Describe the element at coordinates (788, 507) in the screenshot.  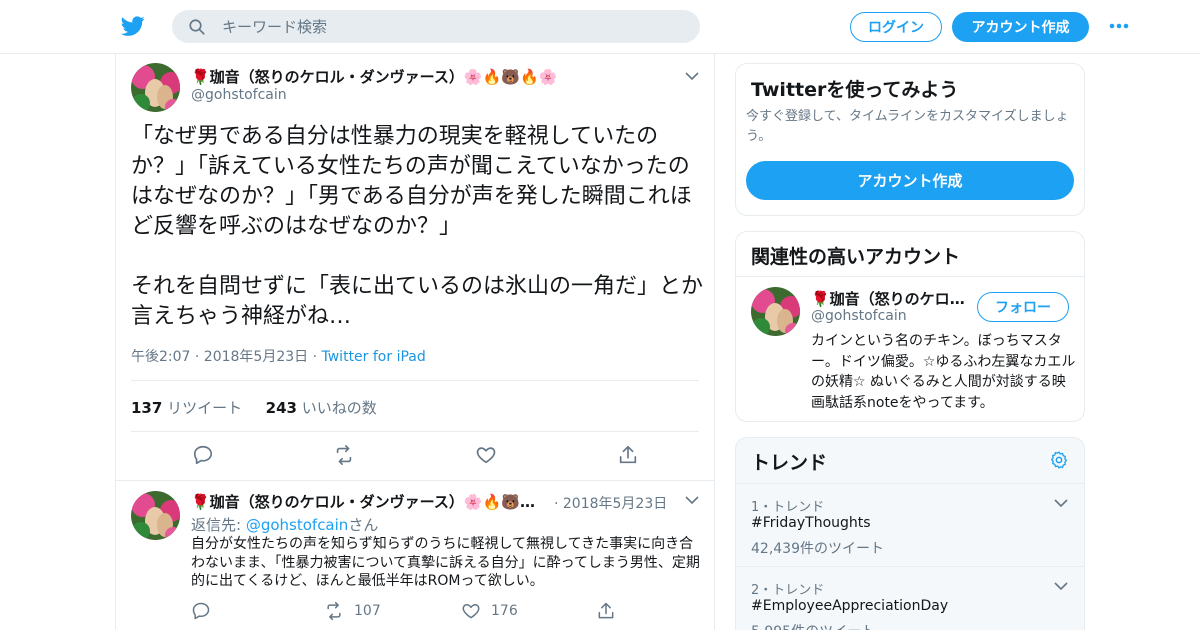
I see `trend-meta: 1・トレンド` at that location.